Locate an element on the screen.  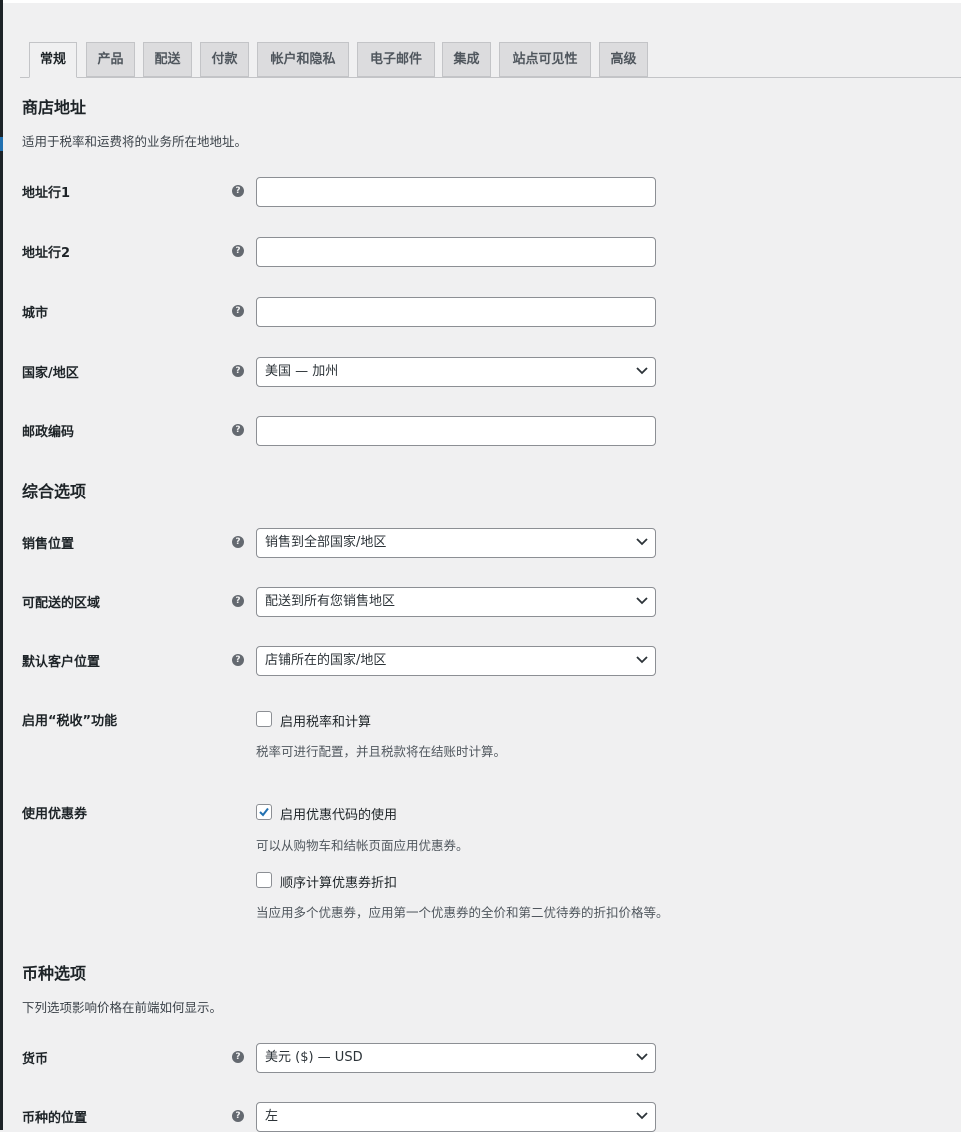
tab-site-visibility: 站点可见性 is located at coordinates (545, 59).